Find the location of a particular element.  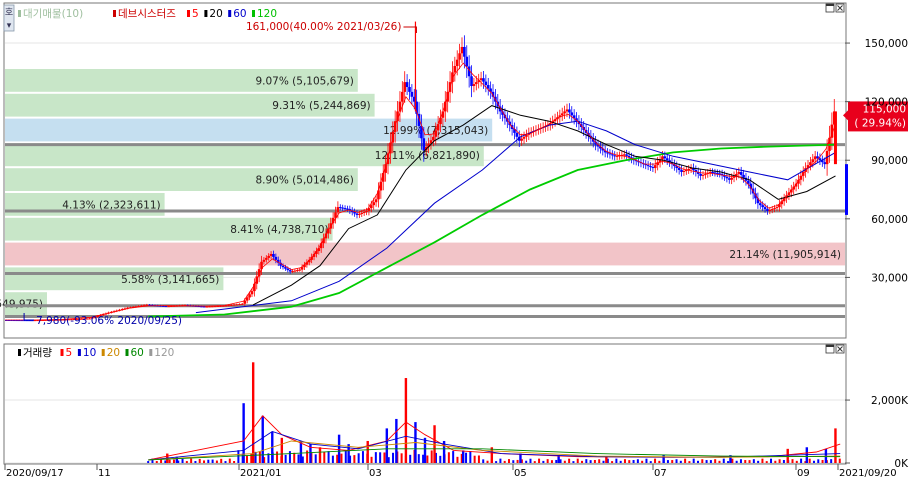

date-tick-label: 07 is located at coordinates (660, 473).